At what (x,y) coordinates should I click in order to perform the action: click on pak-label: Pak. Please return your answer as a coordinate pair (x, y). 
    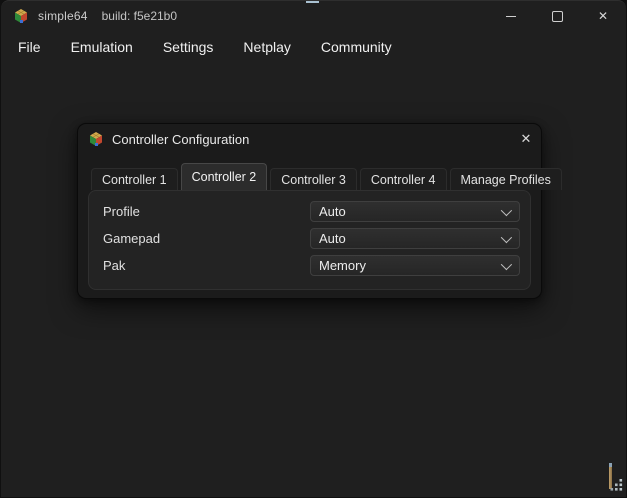
    Looking at the image, I should click on (114, 265).